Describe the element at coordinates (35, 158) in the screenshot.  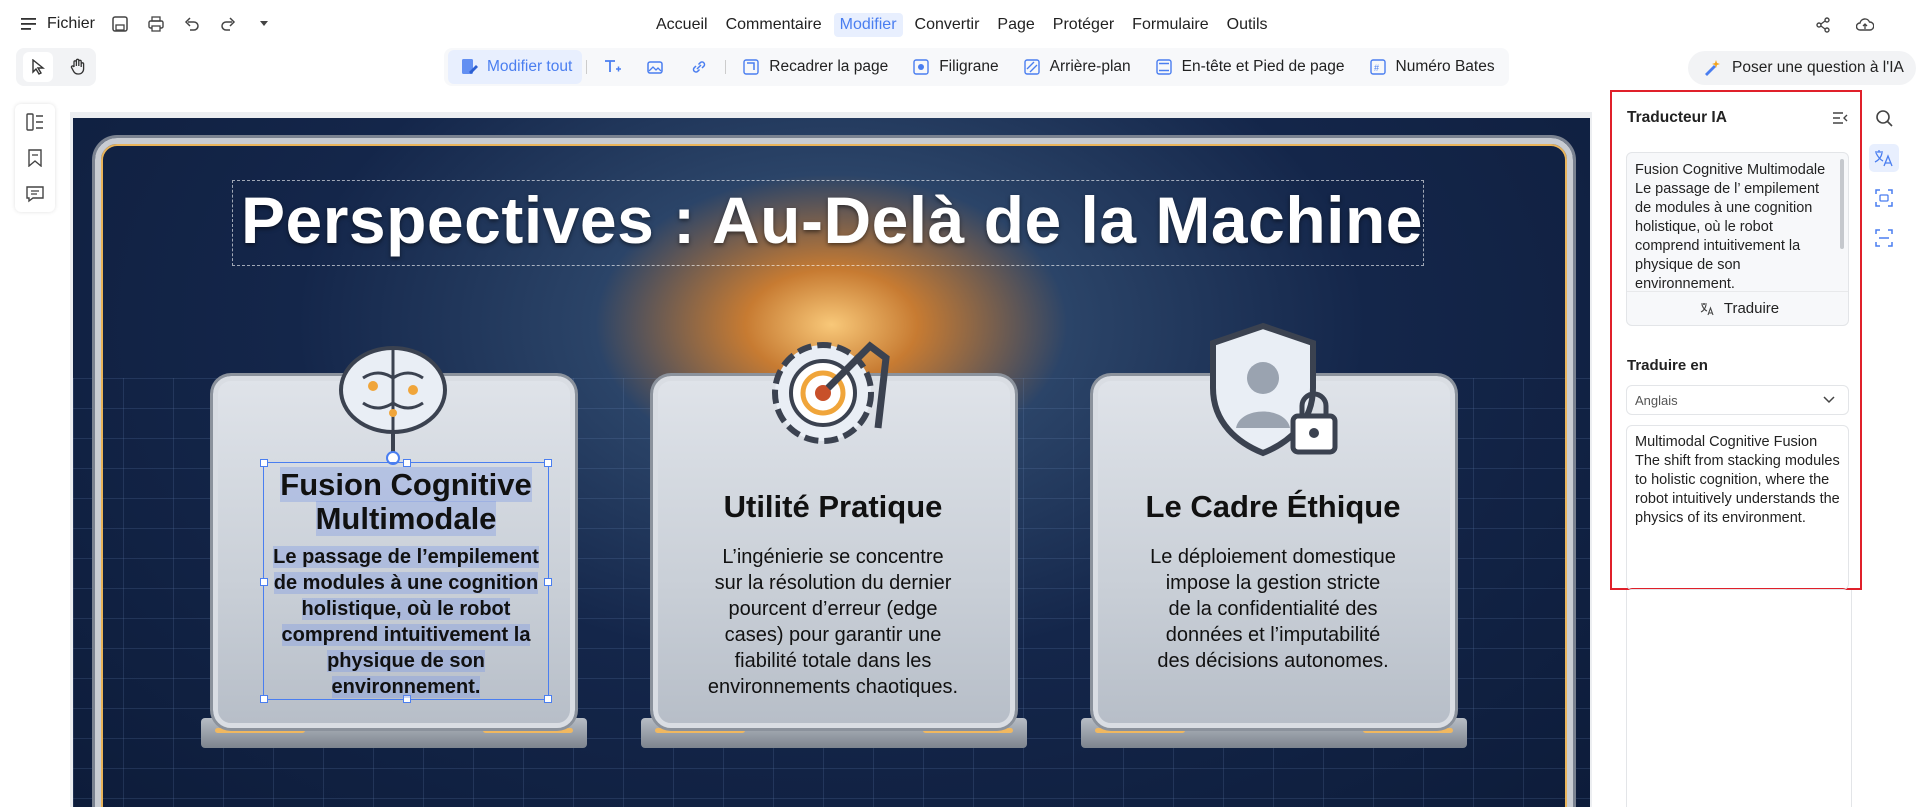
I see `bookmark-icon` at that location.